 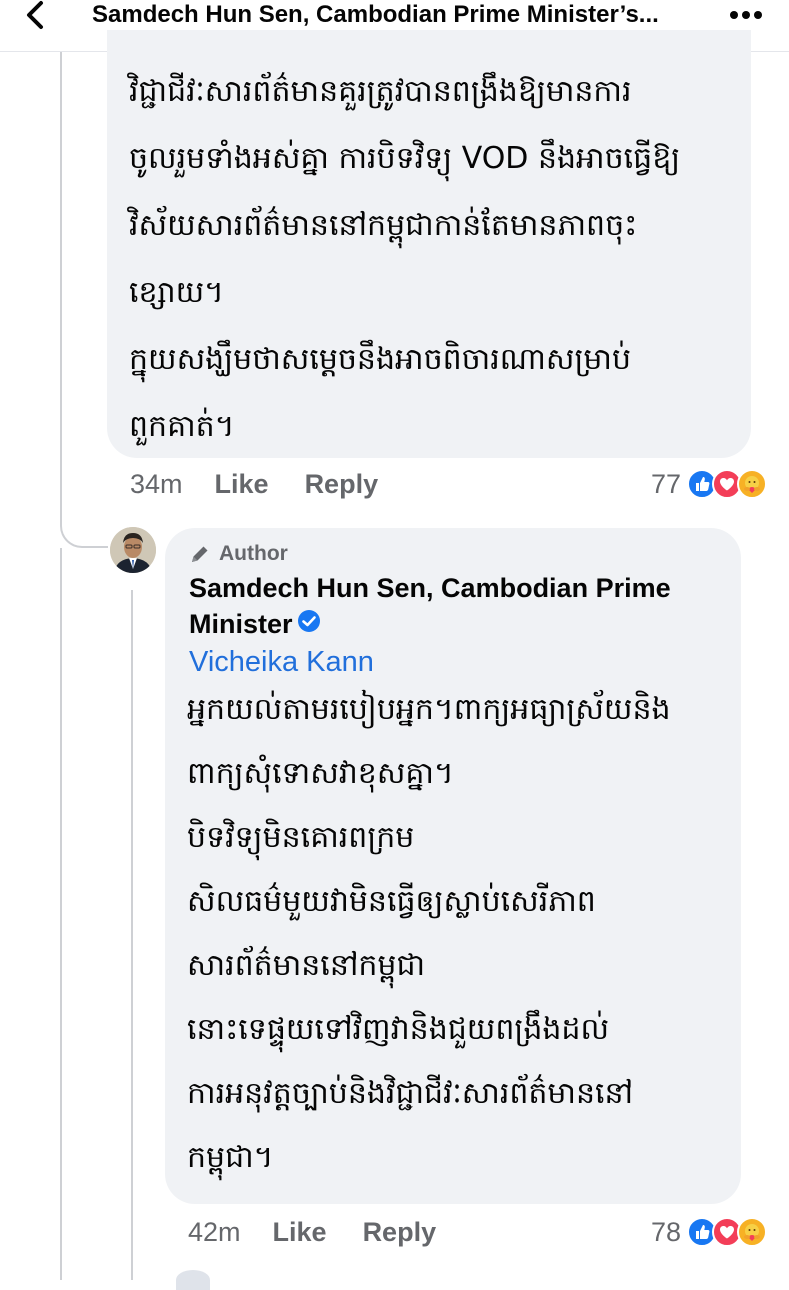 I want to click on pencil-icon, so click(x=200, y=554).